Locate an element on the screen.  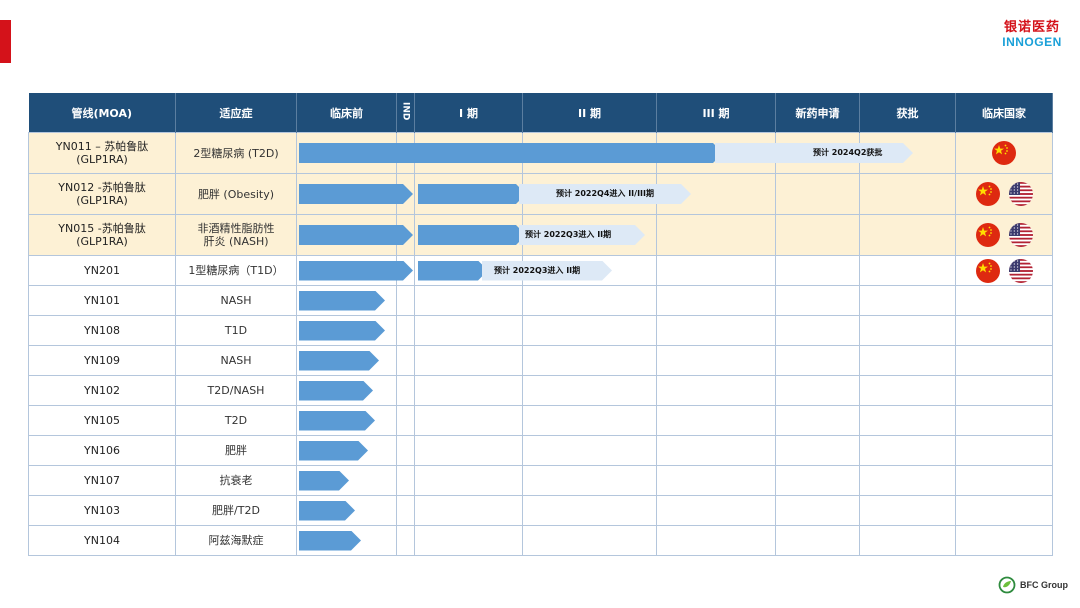
drug-code: YN103 is located at coordinates (102, 510).